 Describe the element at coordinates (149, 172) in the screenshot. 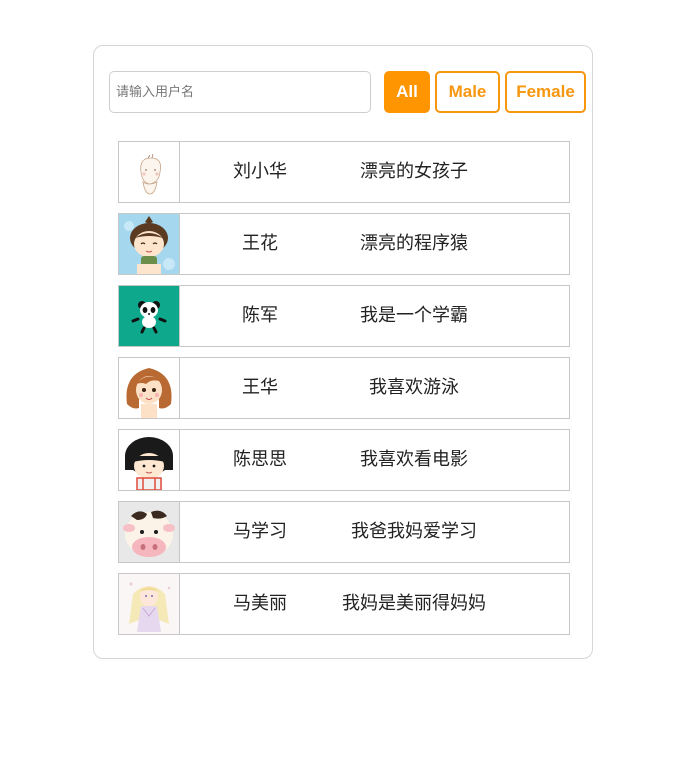

I see `sketch-girl-avatar` at that location.